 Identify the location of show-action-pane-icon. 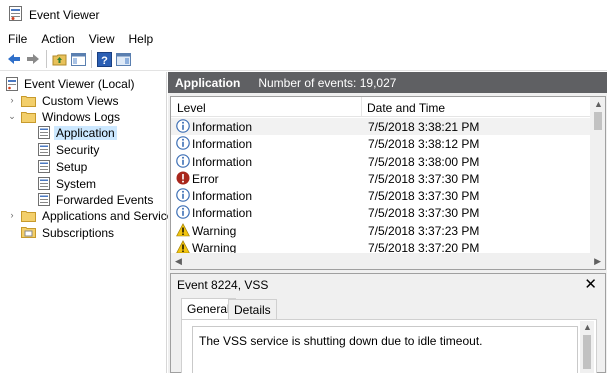
(123, 59).